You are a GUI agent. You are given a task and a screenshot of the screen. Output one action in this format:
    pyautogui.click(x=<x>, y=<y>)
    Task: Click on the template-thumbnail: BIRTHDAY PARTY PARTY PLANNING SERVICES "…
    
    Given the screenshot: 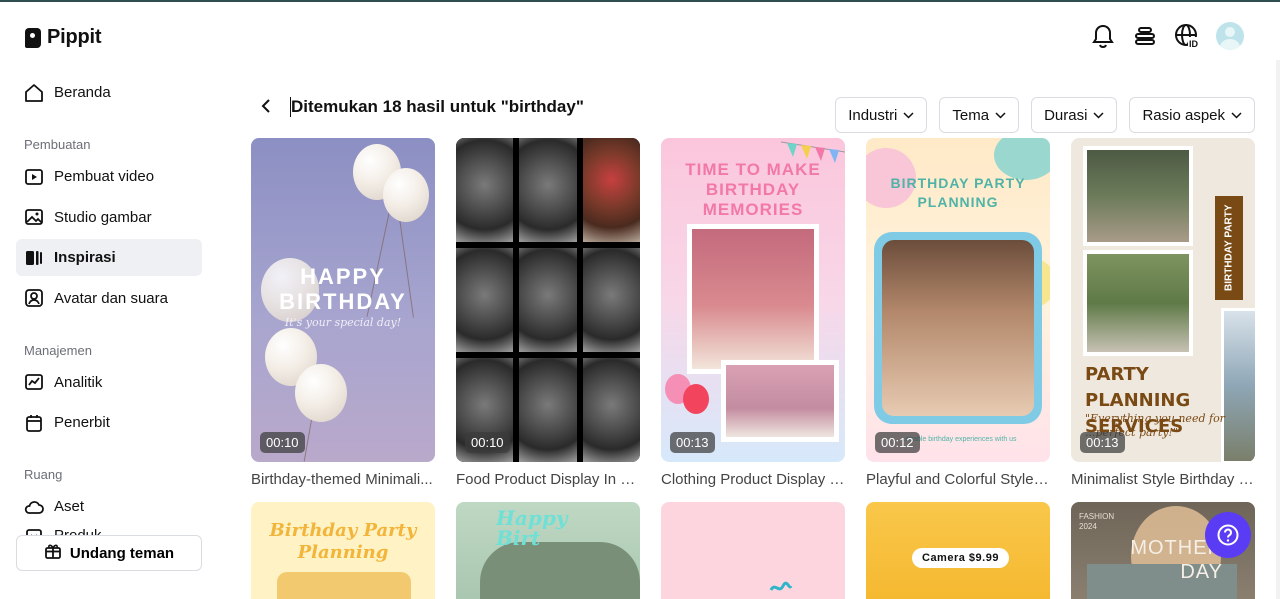 What is the action you would take?
    pyautogui.click(x=1163, y=300)
    